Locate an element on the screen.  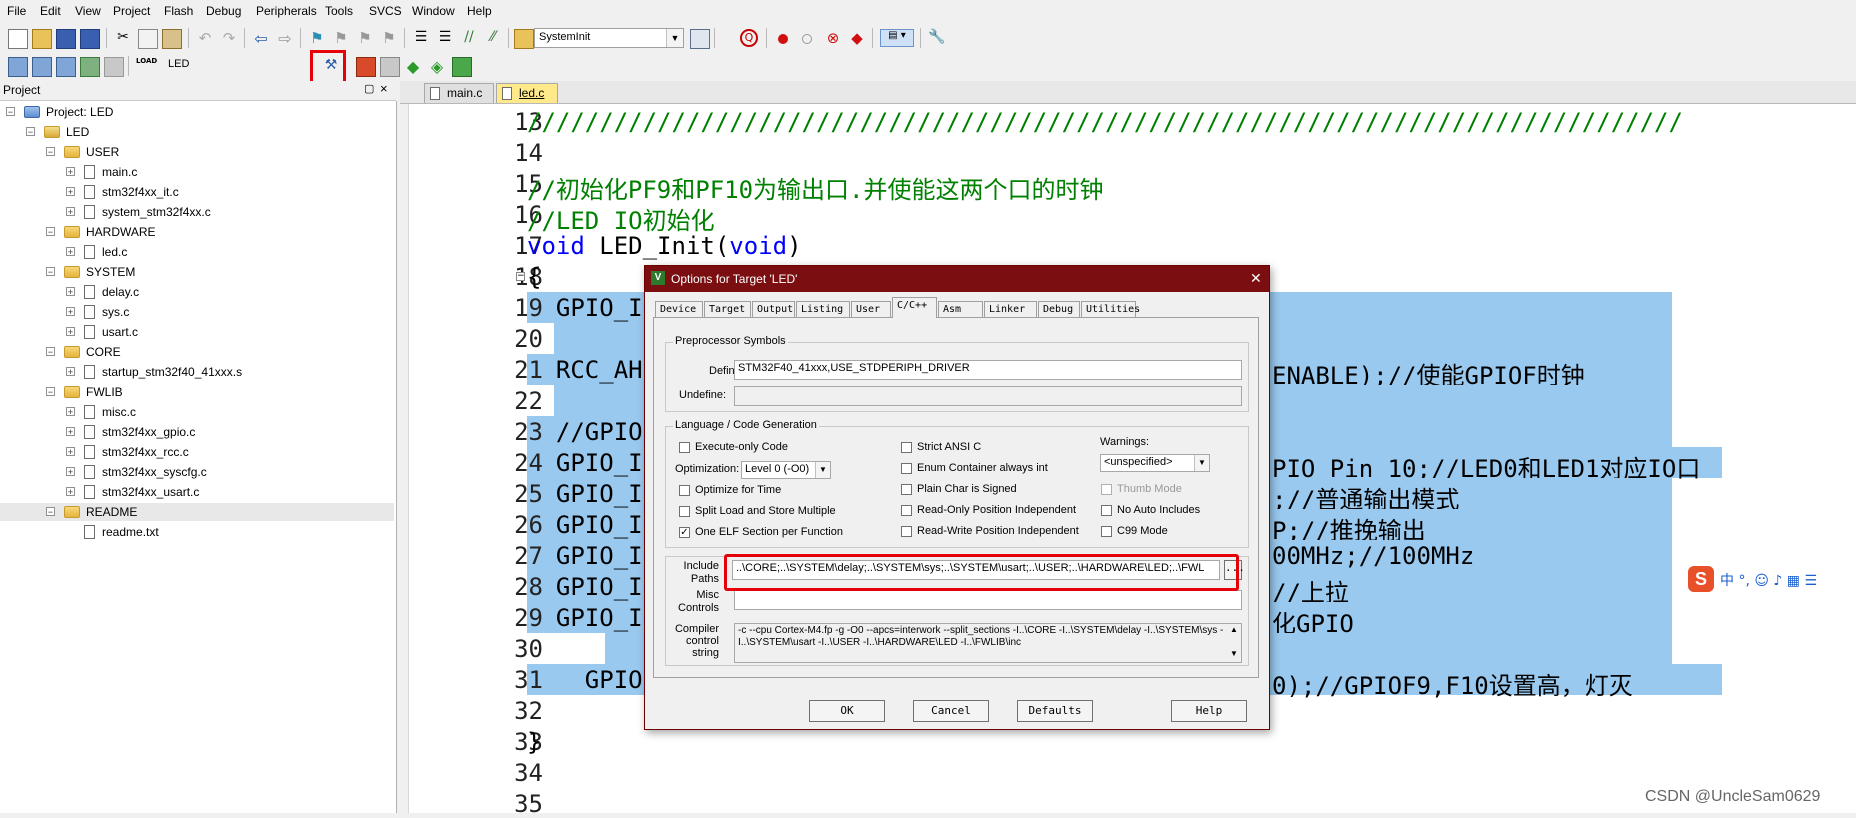
menu-item: Debug is located at coordinates (223, 11).